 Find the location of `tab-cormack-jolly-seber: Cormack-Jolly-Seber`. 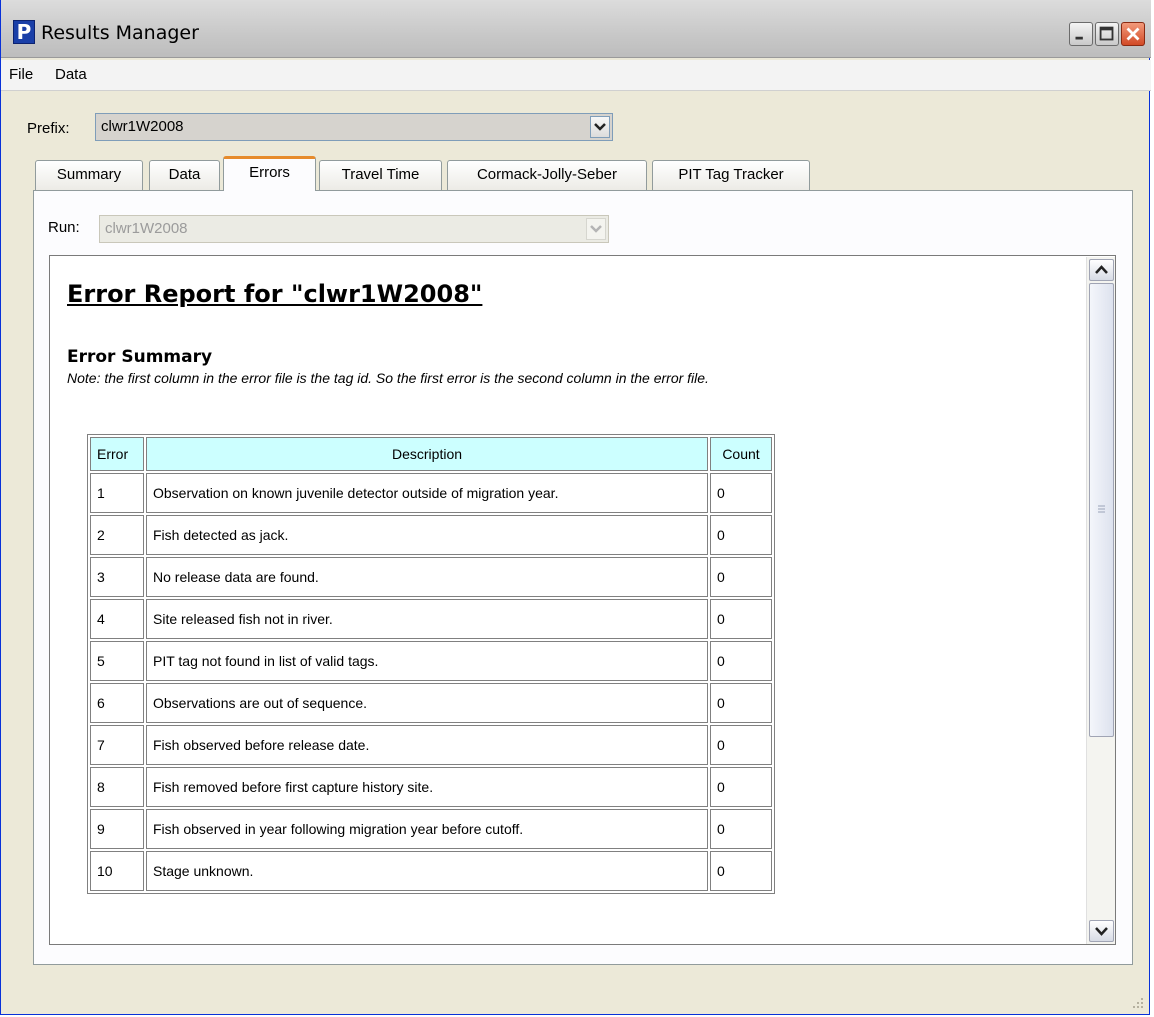

tab-cormack-jolly-seber: Cormack-Jolly-Seber is located at coordinates (547, 175).